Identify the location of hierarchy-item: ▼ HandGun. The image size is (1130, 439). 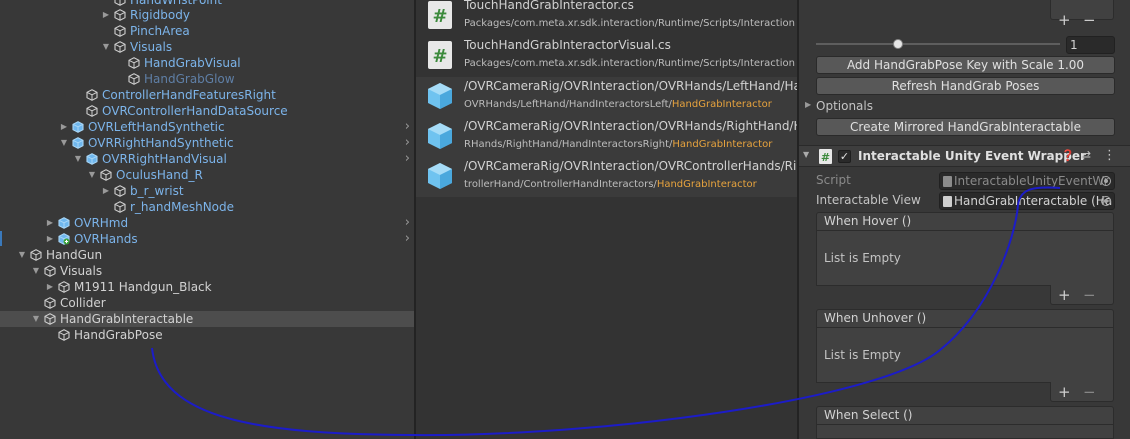
(207, 255).